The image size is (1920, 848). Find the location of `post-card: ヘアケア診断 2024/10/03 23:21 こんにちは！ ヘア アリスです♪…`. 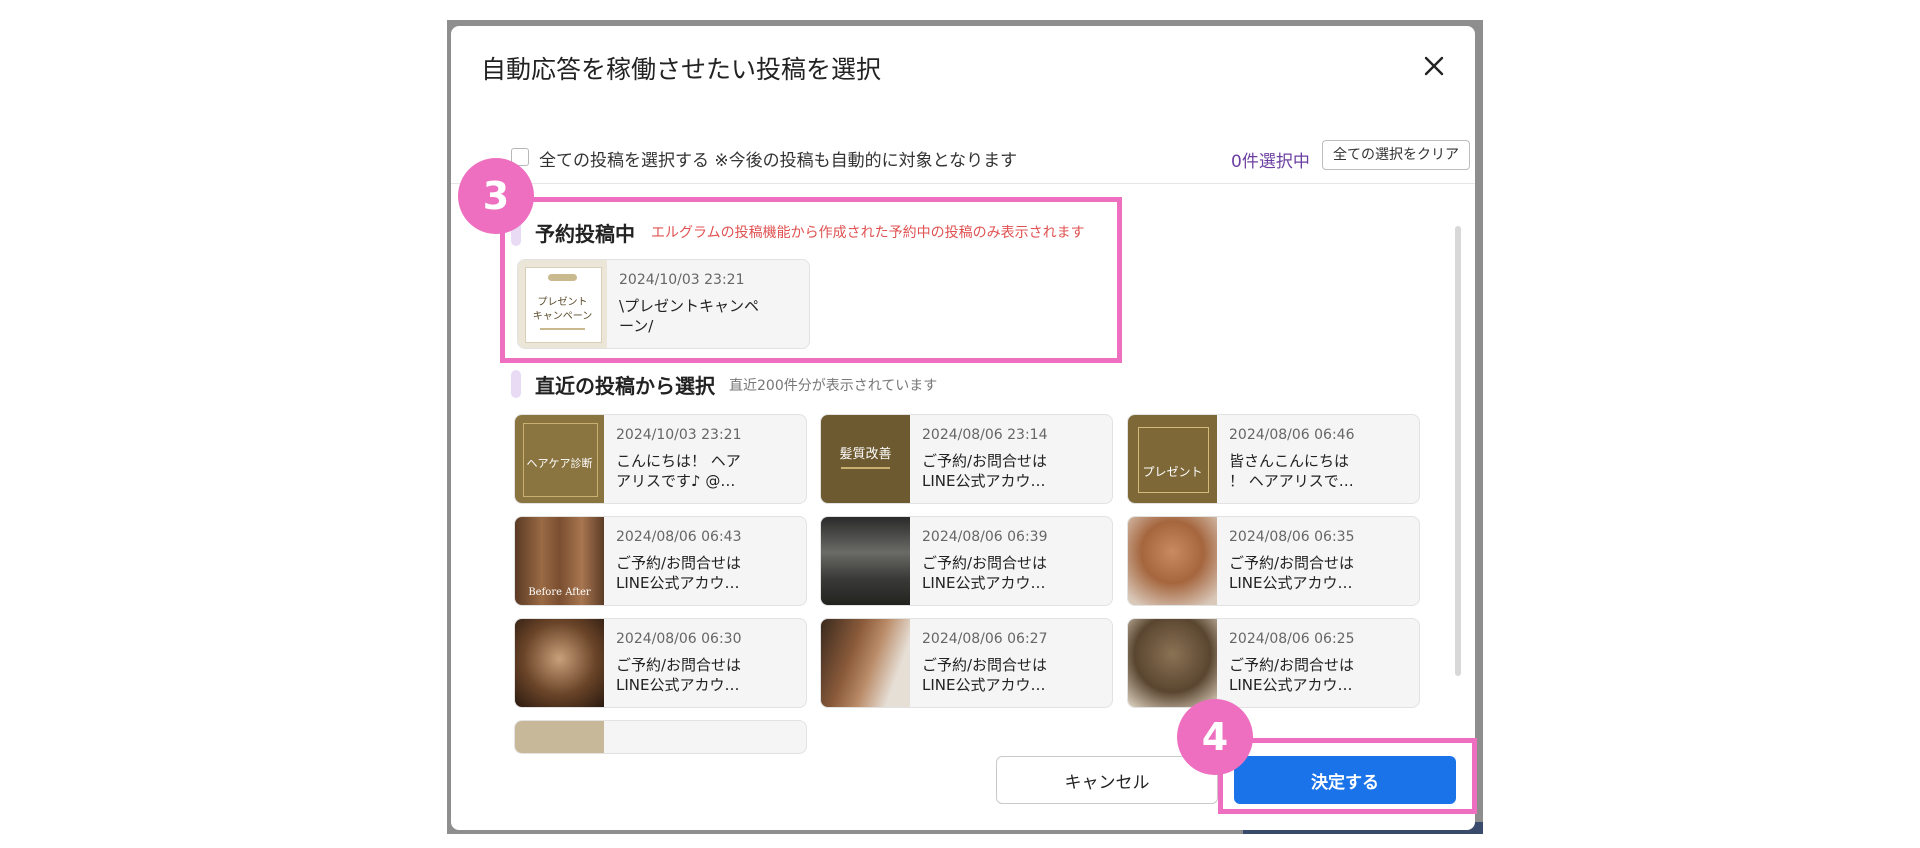

post-card: ヘアケア診断 2024/10/03 23:21 こんにちは！ ヘア アリスです♪… is located at coordinates (660, 459).